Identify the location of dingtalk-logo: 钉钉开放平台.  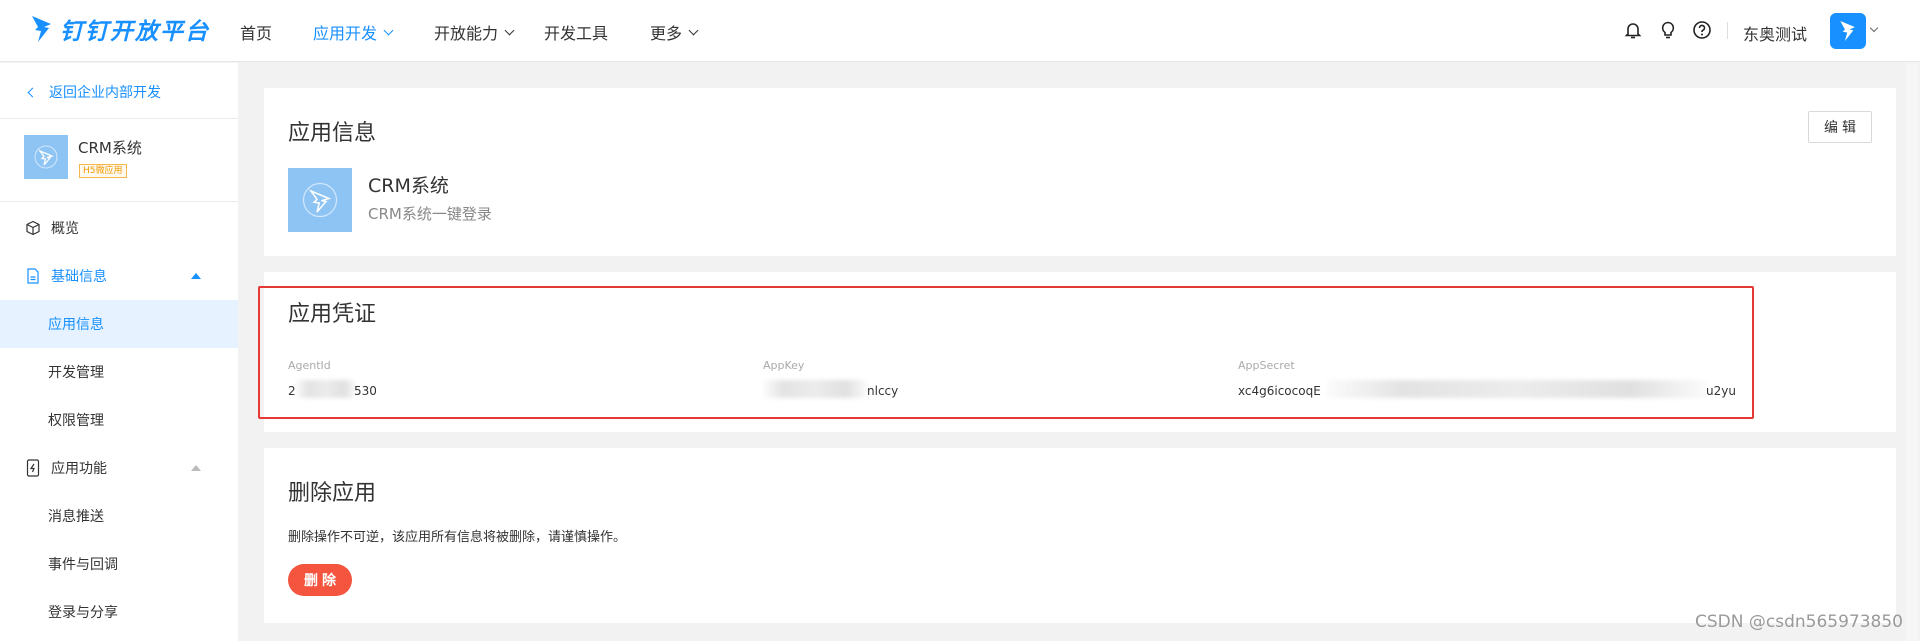
(119, 29).